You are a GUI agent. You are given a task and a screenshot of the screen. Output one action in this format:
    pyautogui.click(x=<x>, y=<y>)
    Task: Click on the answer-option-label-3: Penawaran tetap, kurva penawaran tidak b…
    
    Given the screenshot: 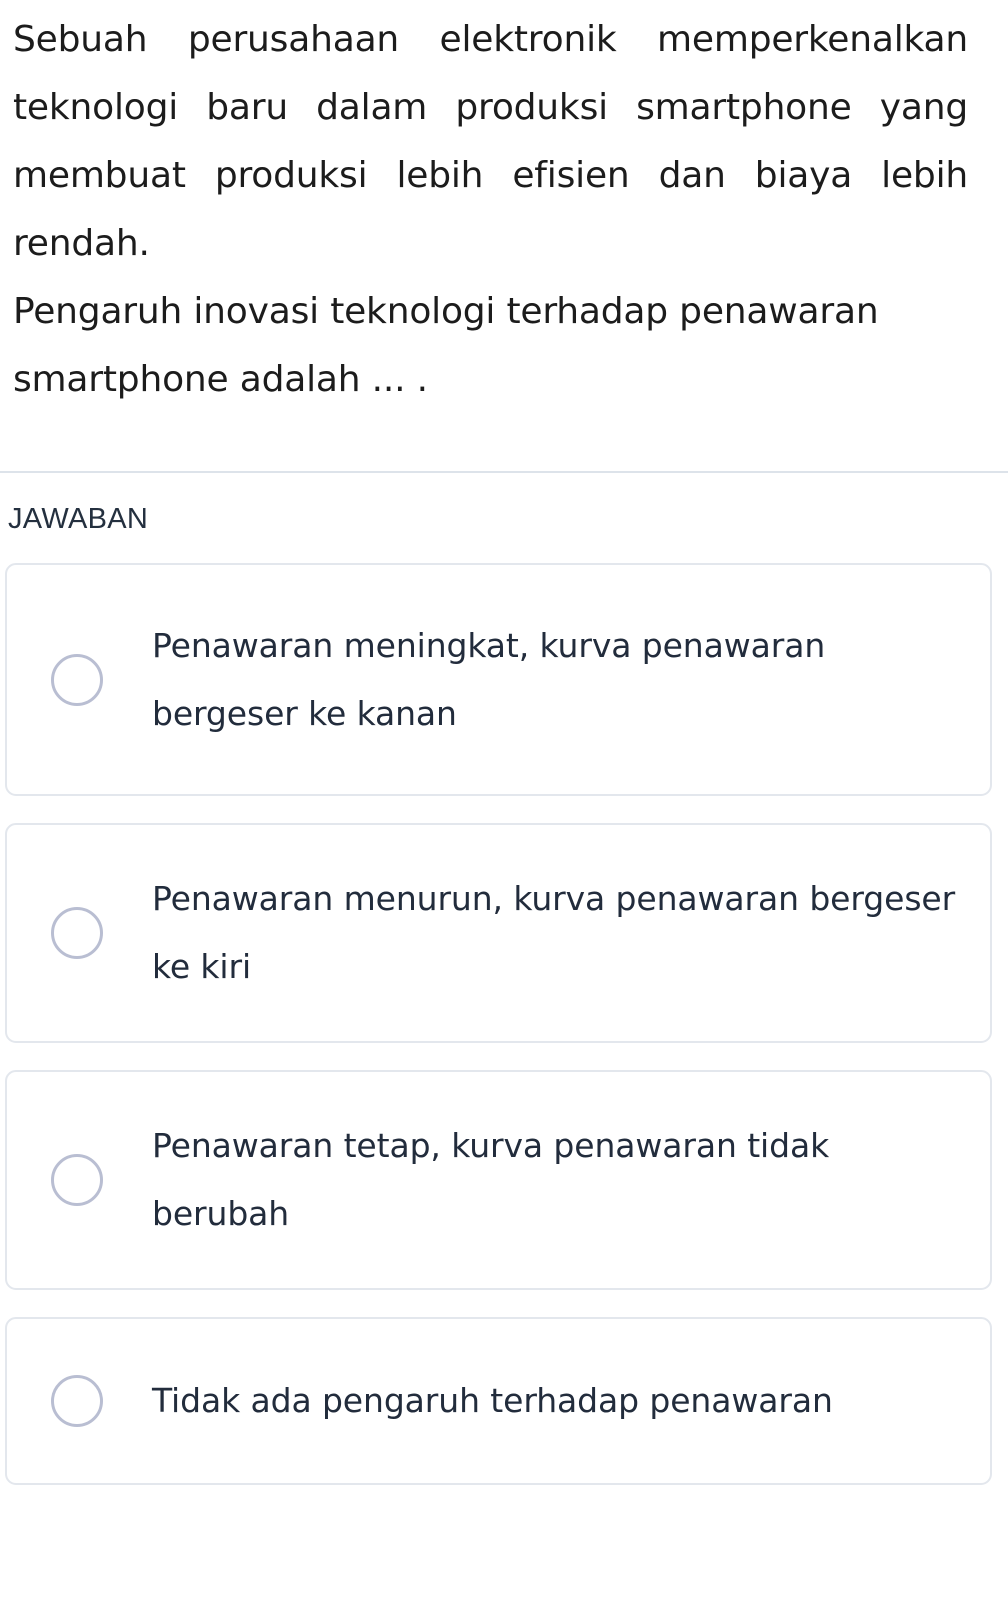 What is the action you would take?
    pyautogui.click(x=491, y=1179)
    